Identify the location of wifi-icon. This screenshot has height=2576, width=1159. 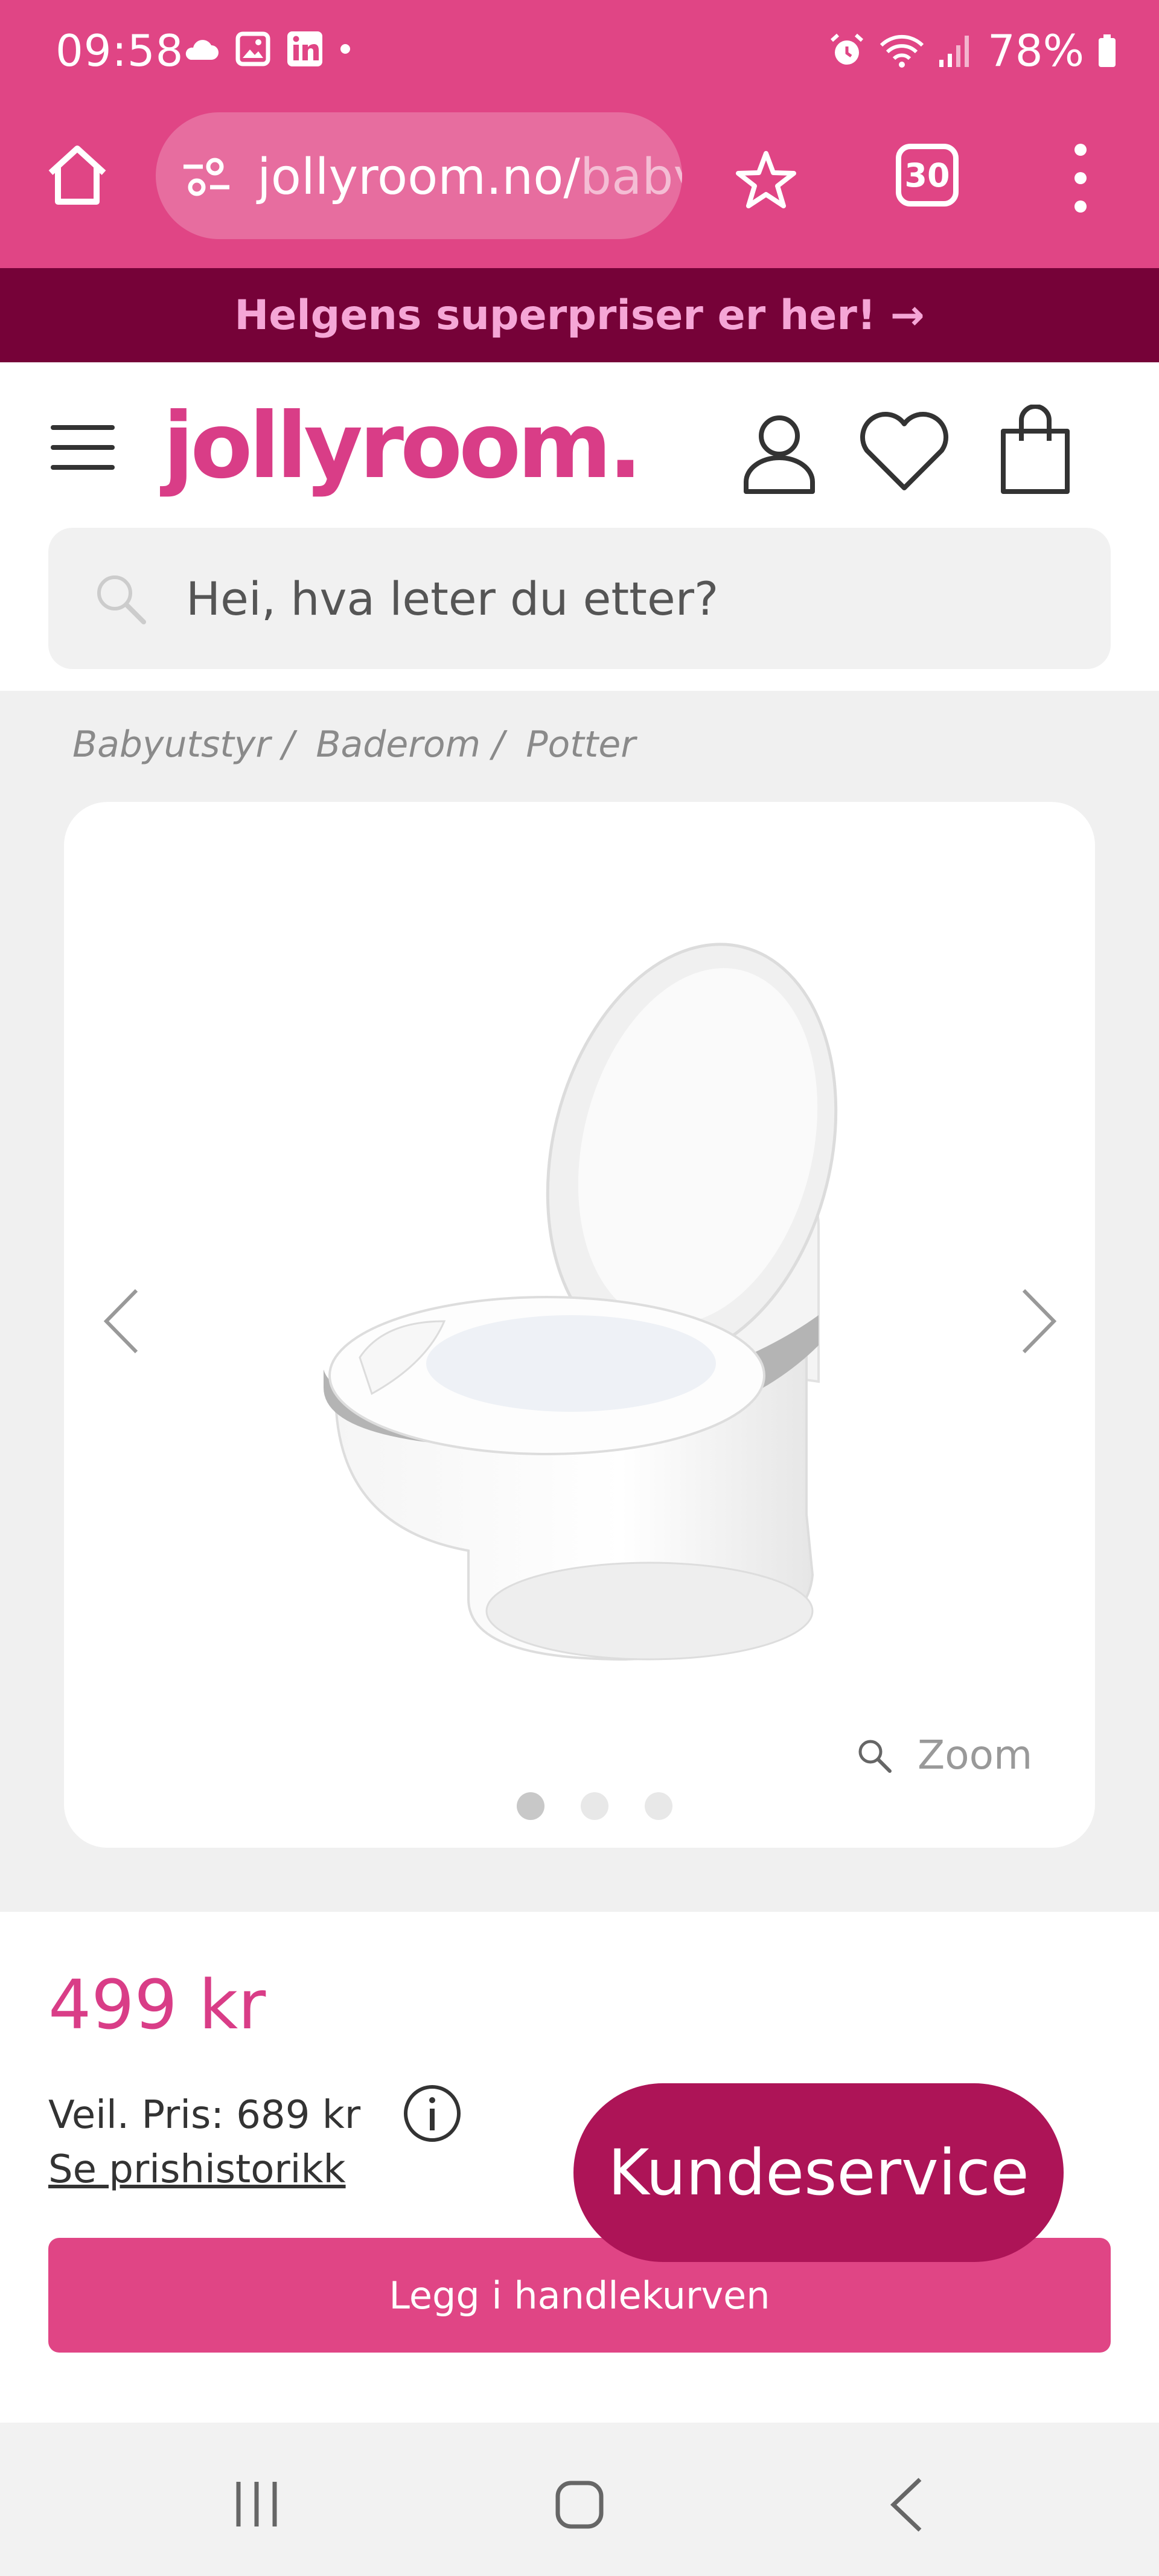
(902, 51).